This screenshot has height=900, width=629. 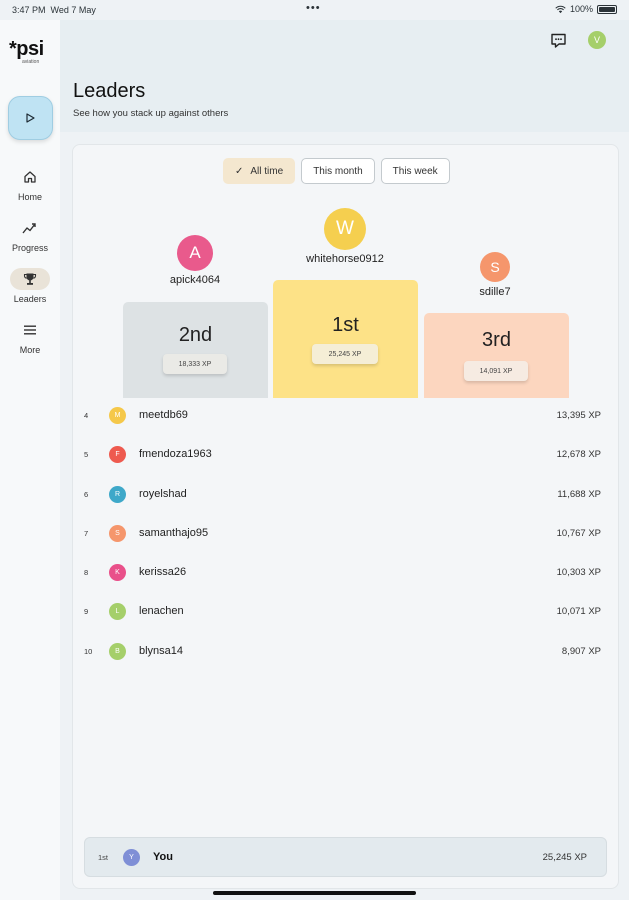 I want to click on status-time: 3:47 PM Wed 7 May, so click(x=54, y=10).